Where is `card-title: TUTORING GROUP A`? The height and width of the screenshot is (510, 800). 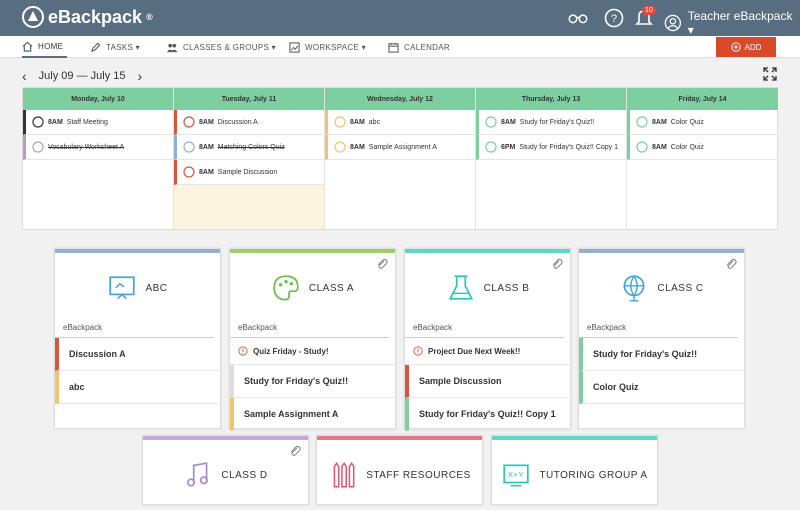 card-title: TUTORING GROUP A is located at coordinates (593, 475).